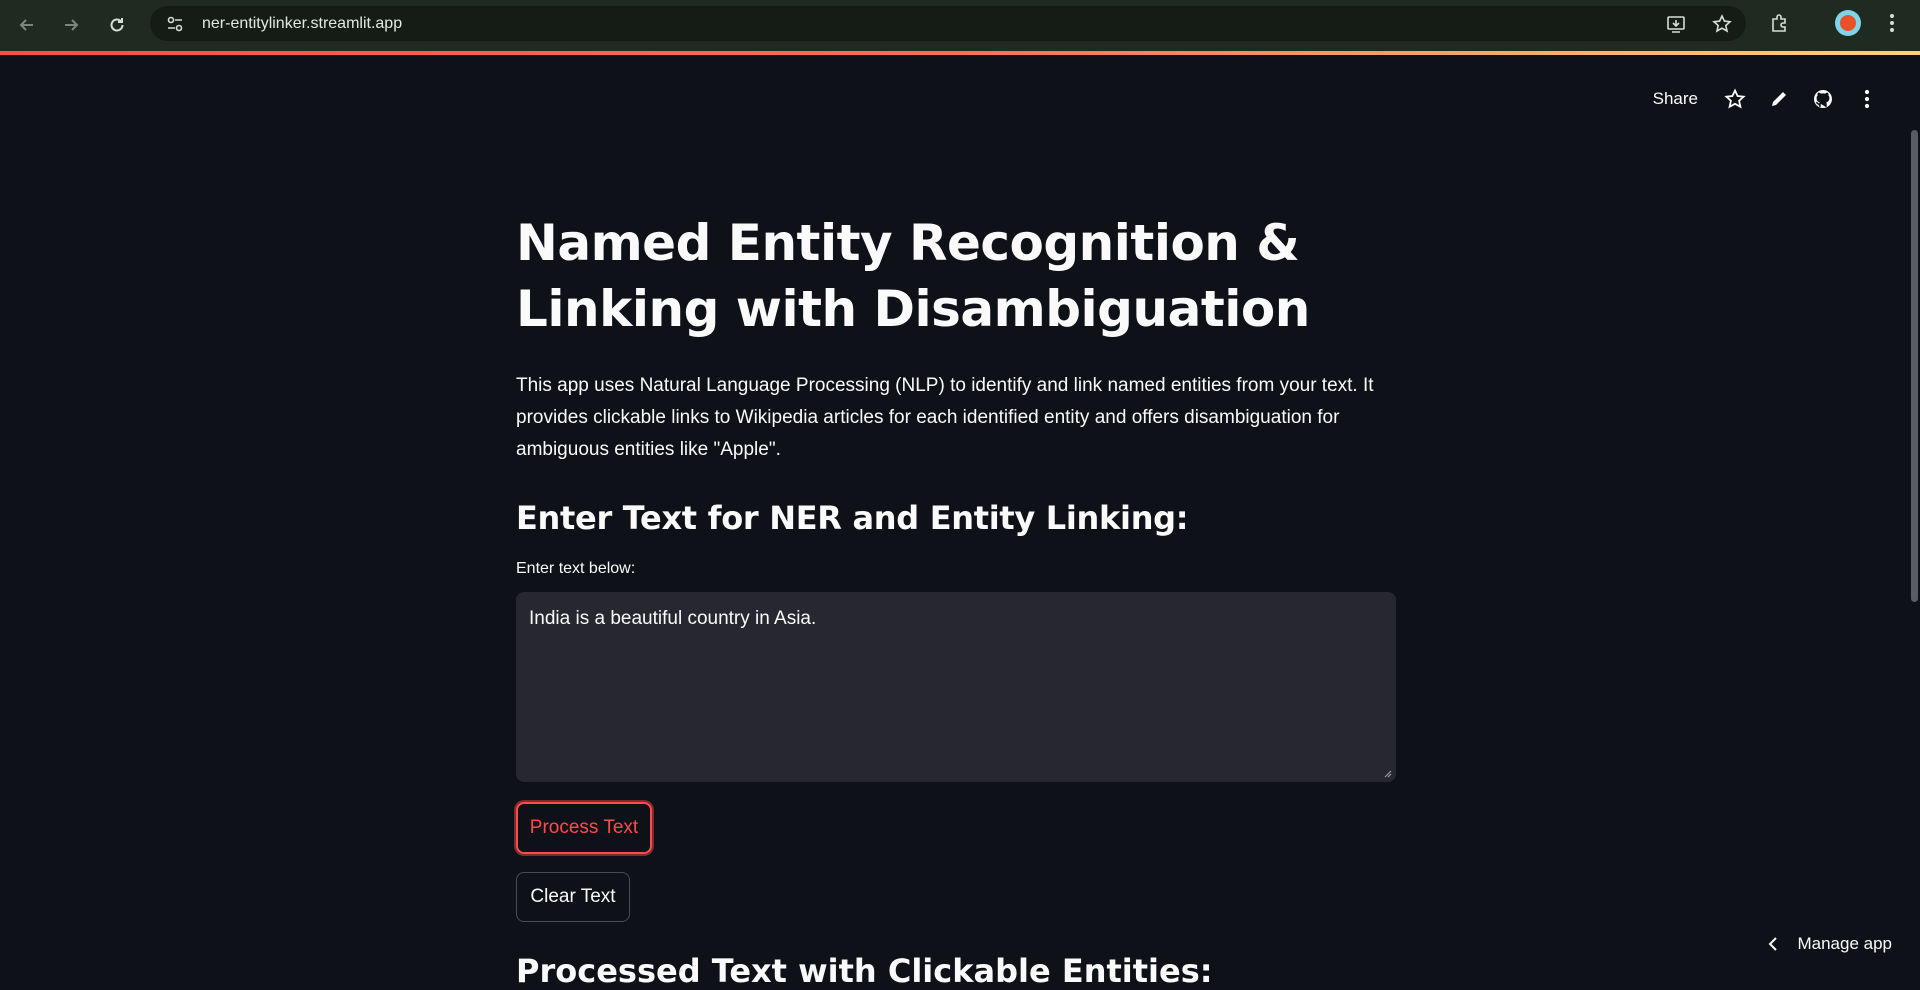 The height and width of the screenshot is (990, 1920). Describe the element at coordinates (584, 828) in the screenshot. I see `process-text-button: Process Text` at that location.